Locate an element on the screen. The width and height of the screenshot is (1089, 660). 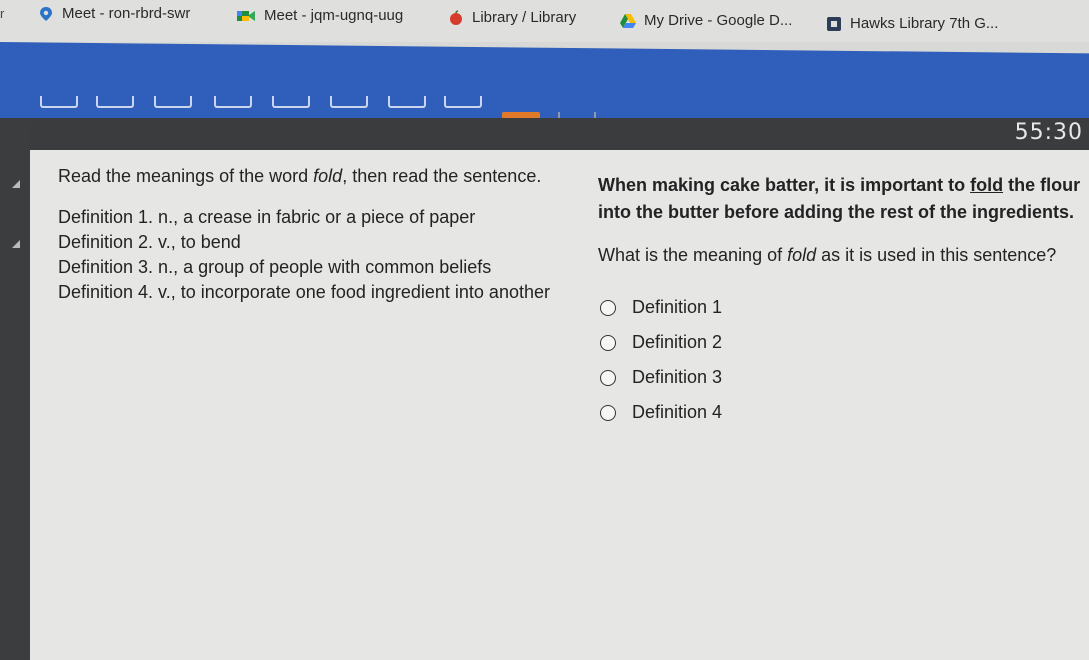
definition-item: Definition 2. v., to bend is located at coordinates (149, 242).